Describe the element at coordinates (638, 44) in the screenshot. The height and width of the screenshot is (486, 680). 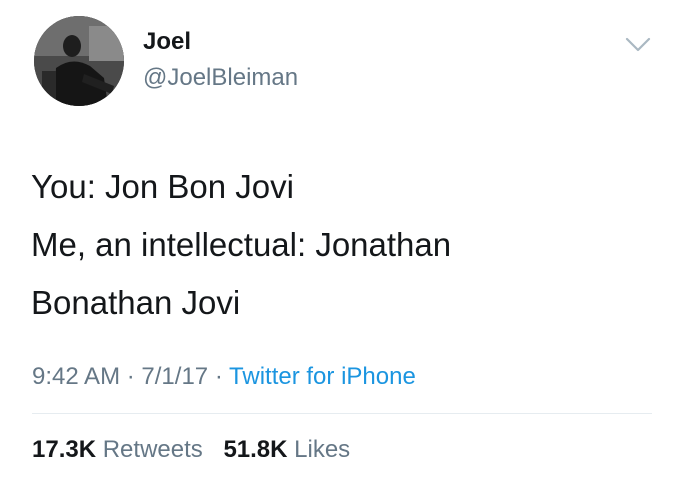
I see `chevron-down-icon` at that location.